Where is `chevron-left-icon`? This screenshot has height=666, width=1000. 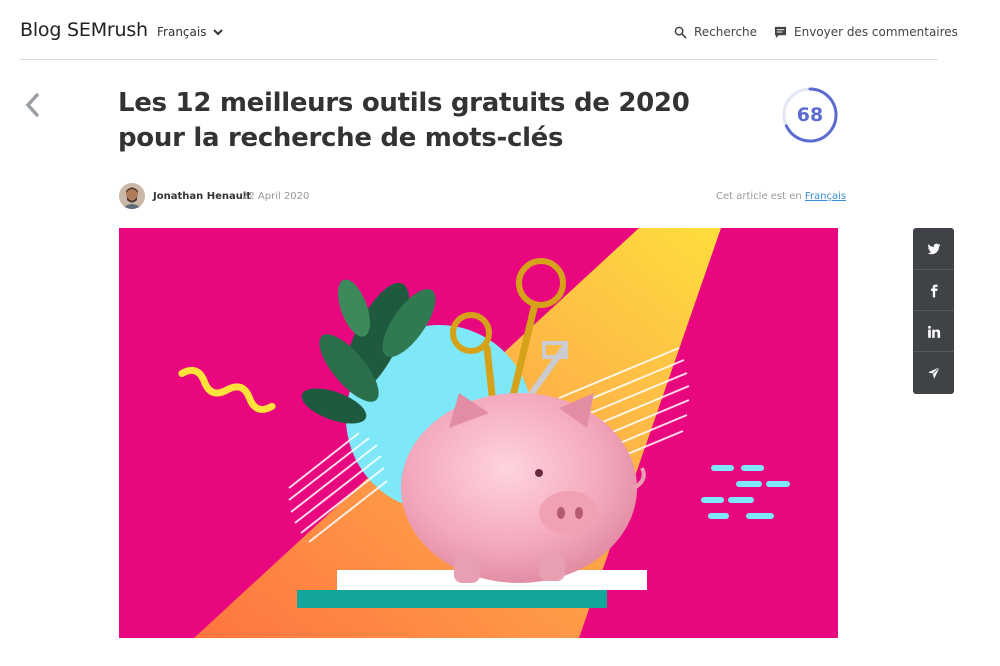
chevron-left-icon is located at coordinates (32, 105).